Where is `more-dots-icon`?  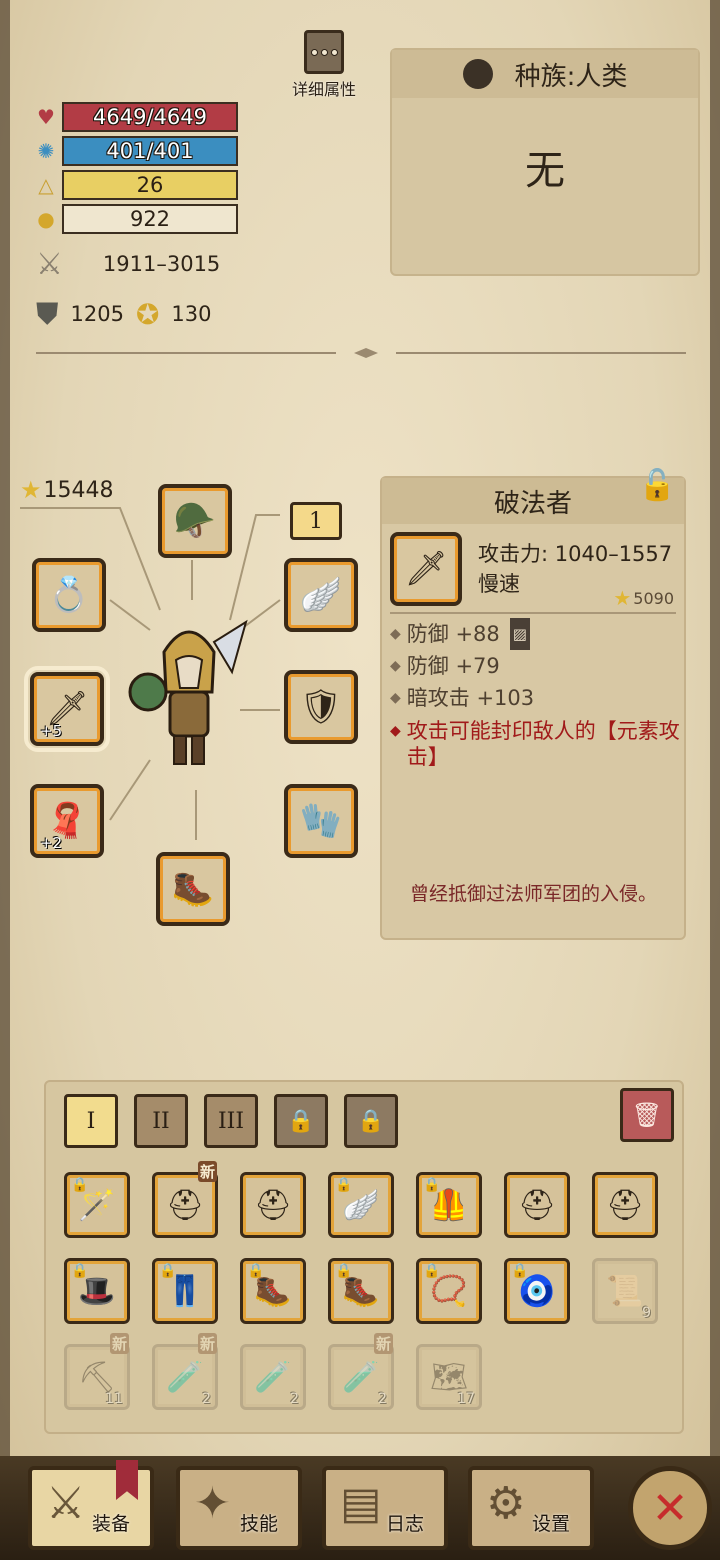
more-dots-icon is located at coordinates (324, 52).